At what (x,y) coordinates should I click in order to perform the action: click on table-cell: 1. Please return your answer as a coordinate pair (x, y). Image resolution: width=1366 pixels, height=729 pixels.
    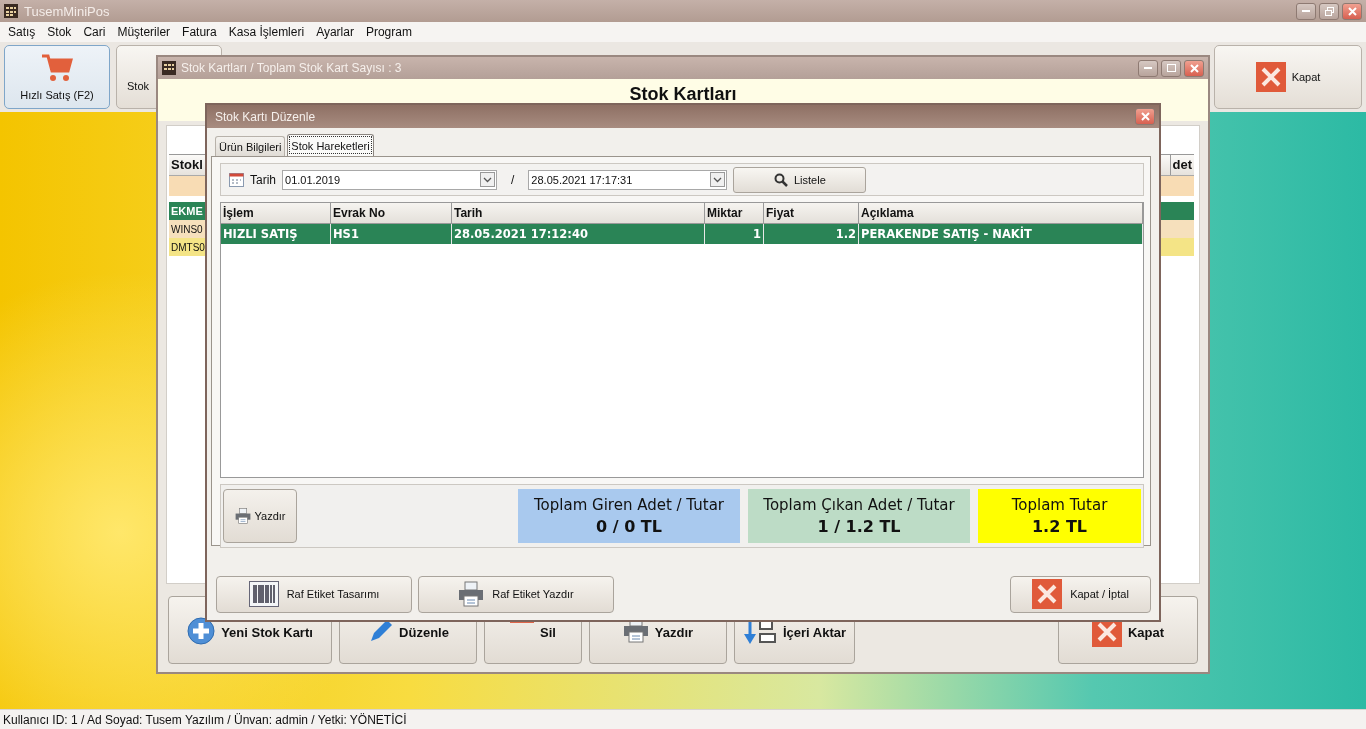
    Looking at the image, I should click on (734, 234).